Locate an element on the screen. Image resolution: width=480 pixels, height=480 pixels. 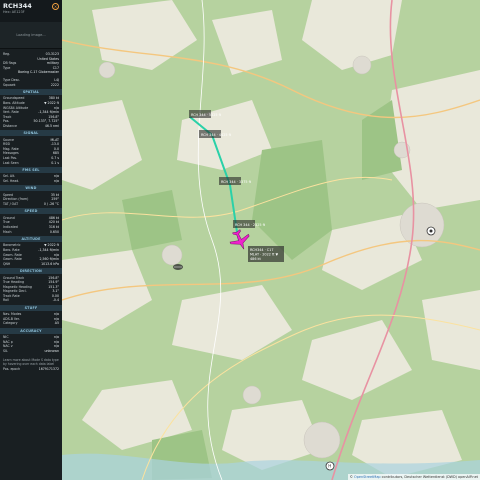
callsign-text: RCH344 is located at coordinates (17, 6).